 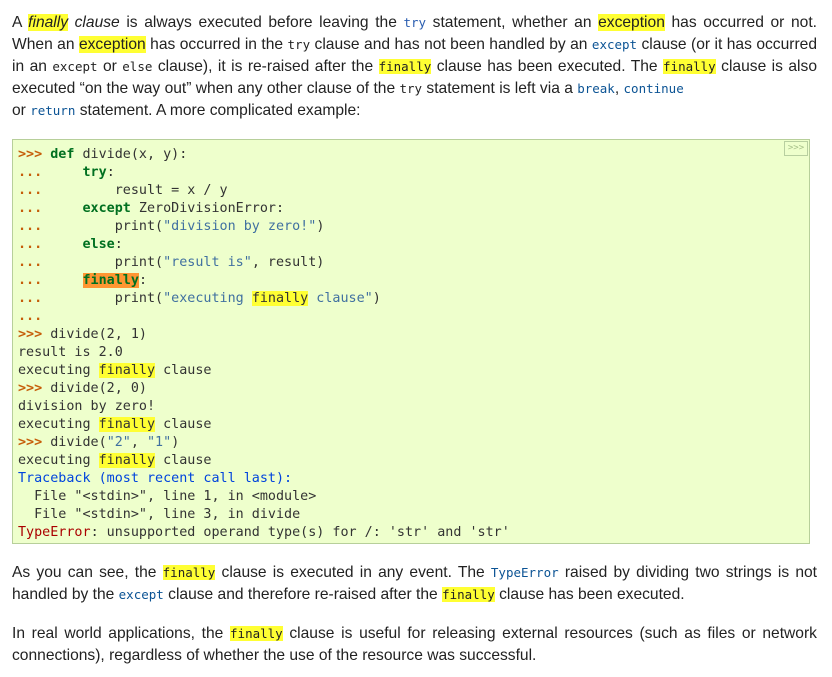 I want to click on output-line: division by zero!, so click(x=87, y=406).